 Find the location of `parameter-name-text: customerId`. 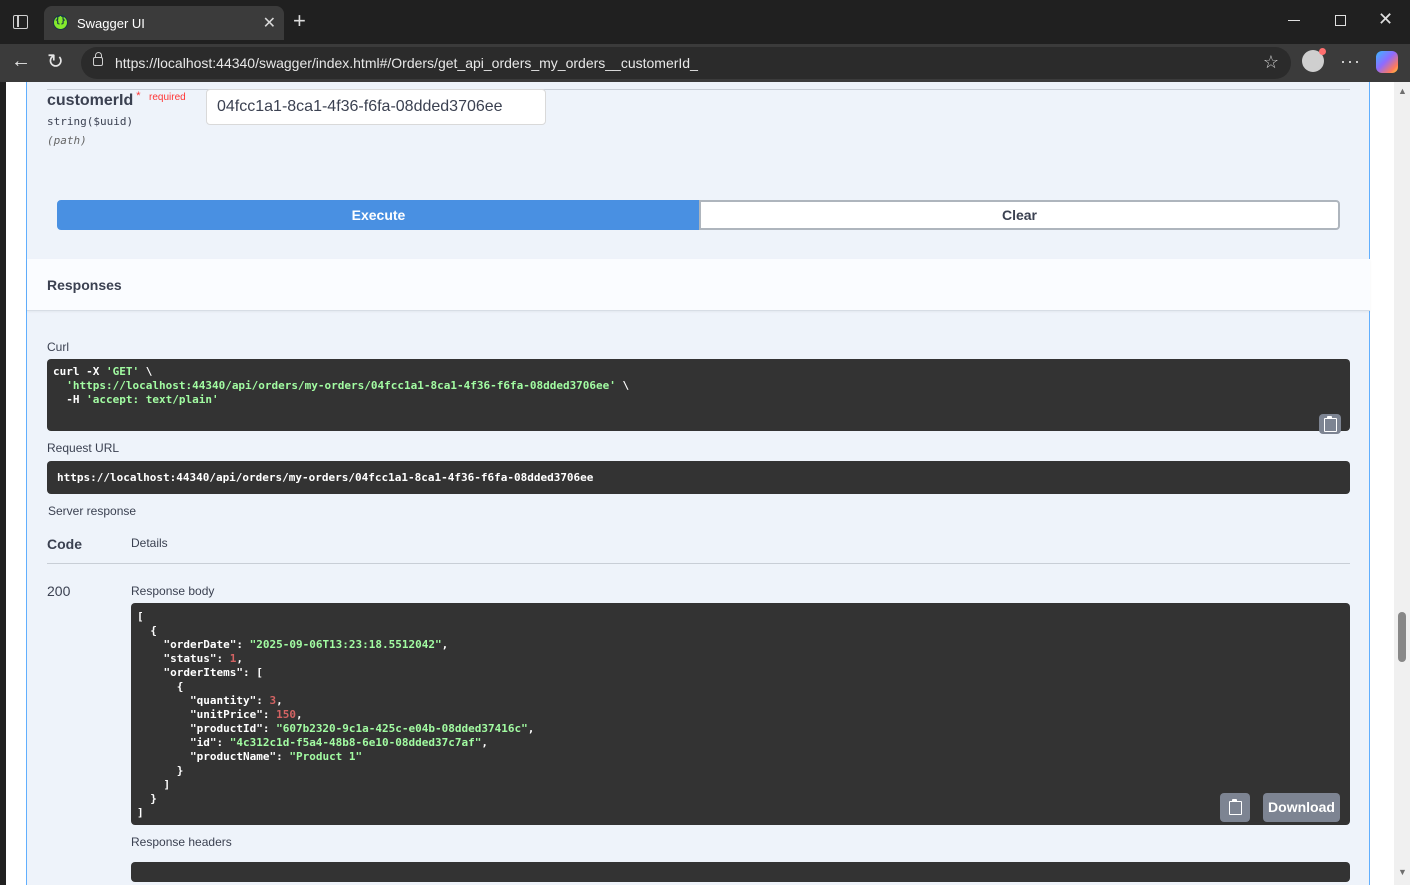

parameter-name-text: customerId is located at coordinates (90, 100).